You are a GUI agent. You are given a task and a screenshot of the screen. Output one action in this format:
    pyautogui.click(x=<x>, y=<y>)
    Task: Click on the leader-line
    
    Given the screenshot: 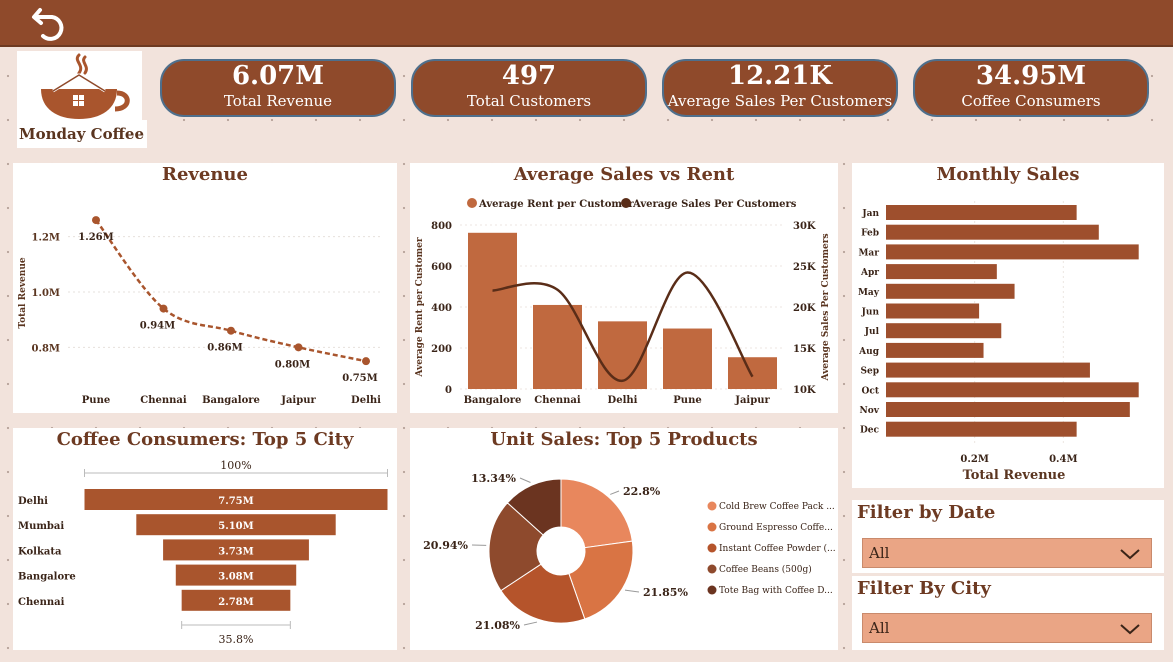 What is the action you would take?
    pyautogui.click(x=530, y=623)
    